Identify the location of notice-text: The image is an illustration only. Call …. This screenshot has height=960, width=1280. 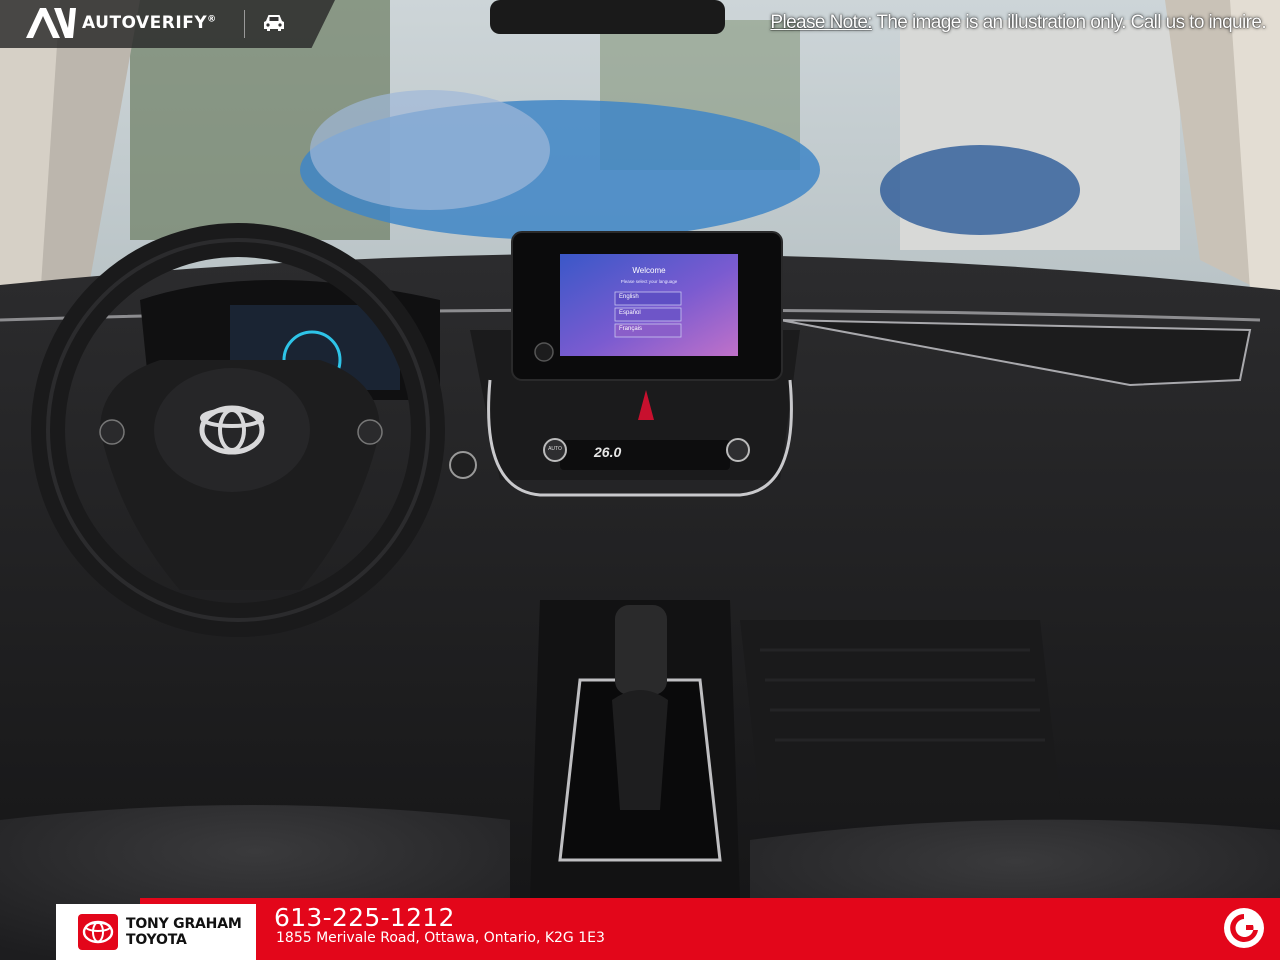
(1068, 22).